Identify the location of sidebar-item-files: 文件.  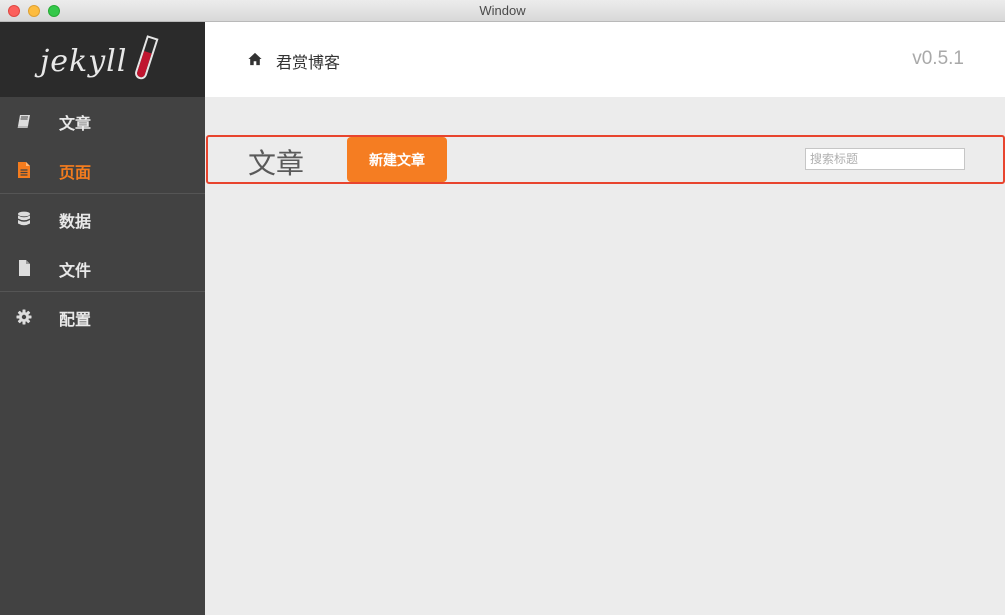
(102, 268).